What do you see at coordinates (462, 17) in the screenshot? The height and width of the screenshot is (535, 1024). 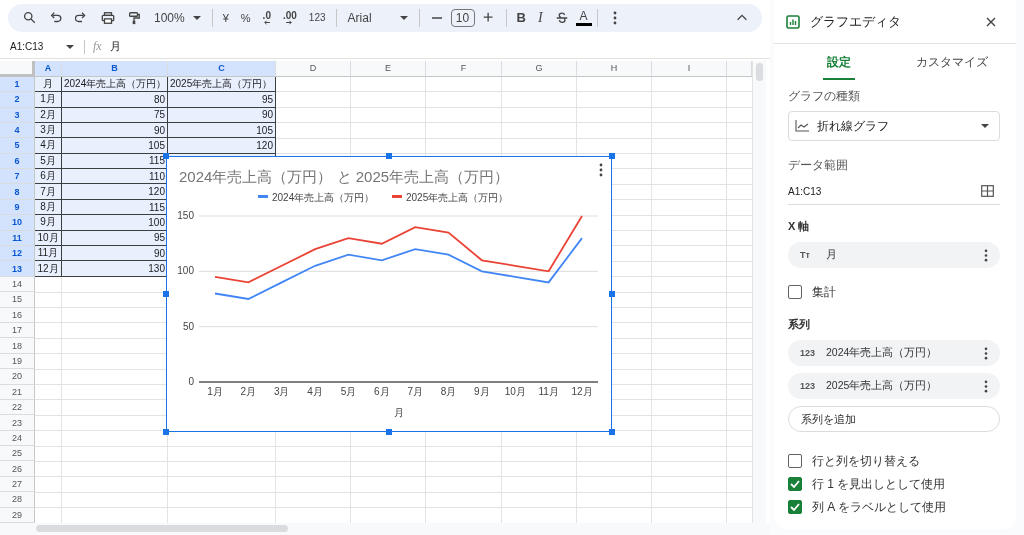 I see `font-size-field: 10` at bounding box center [462, 17].